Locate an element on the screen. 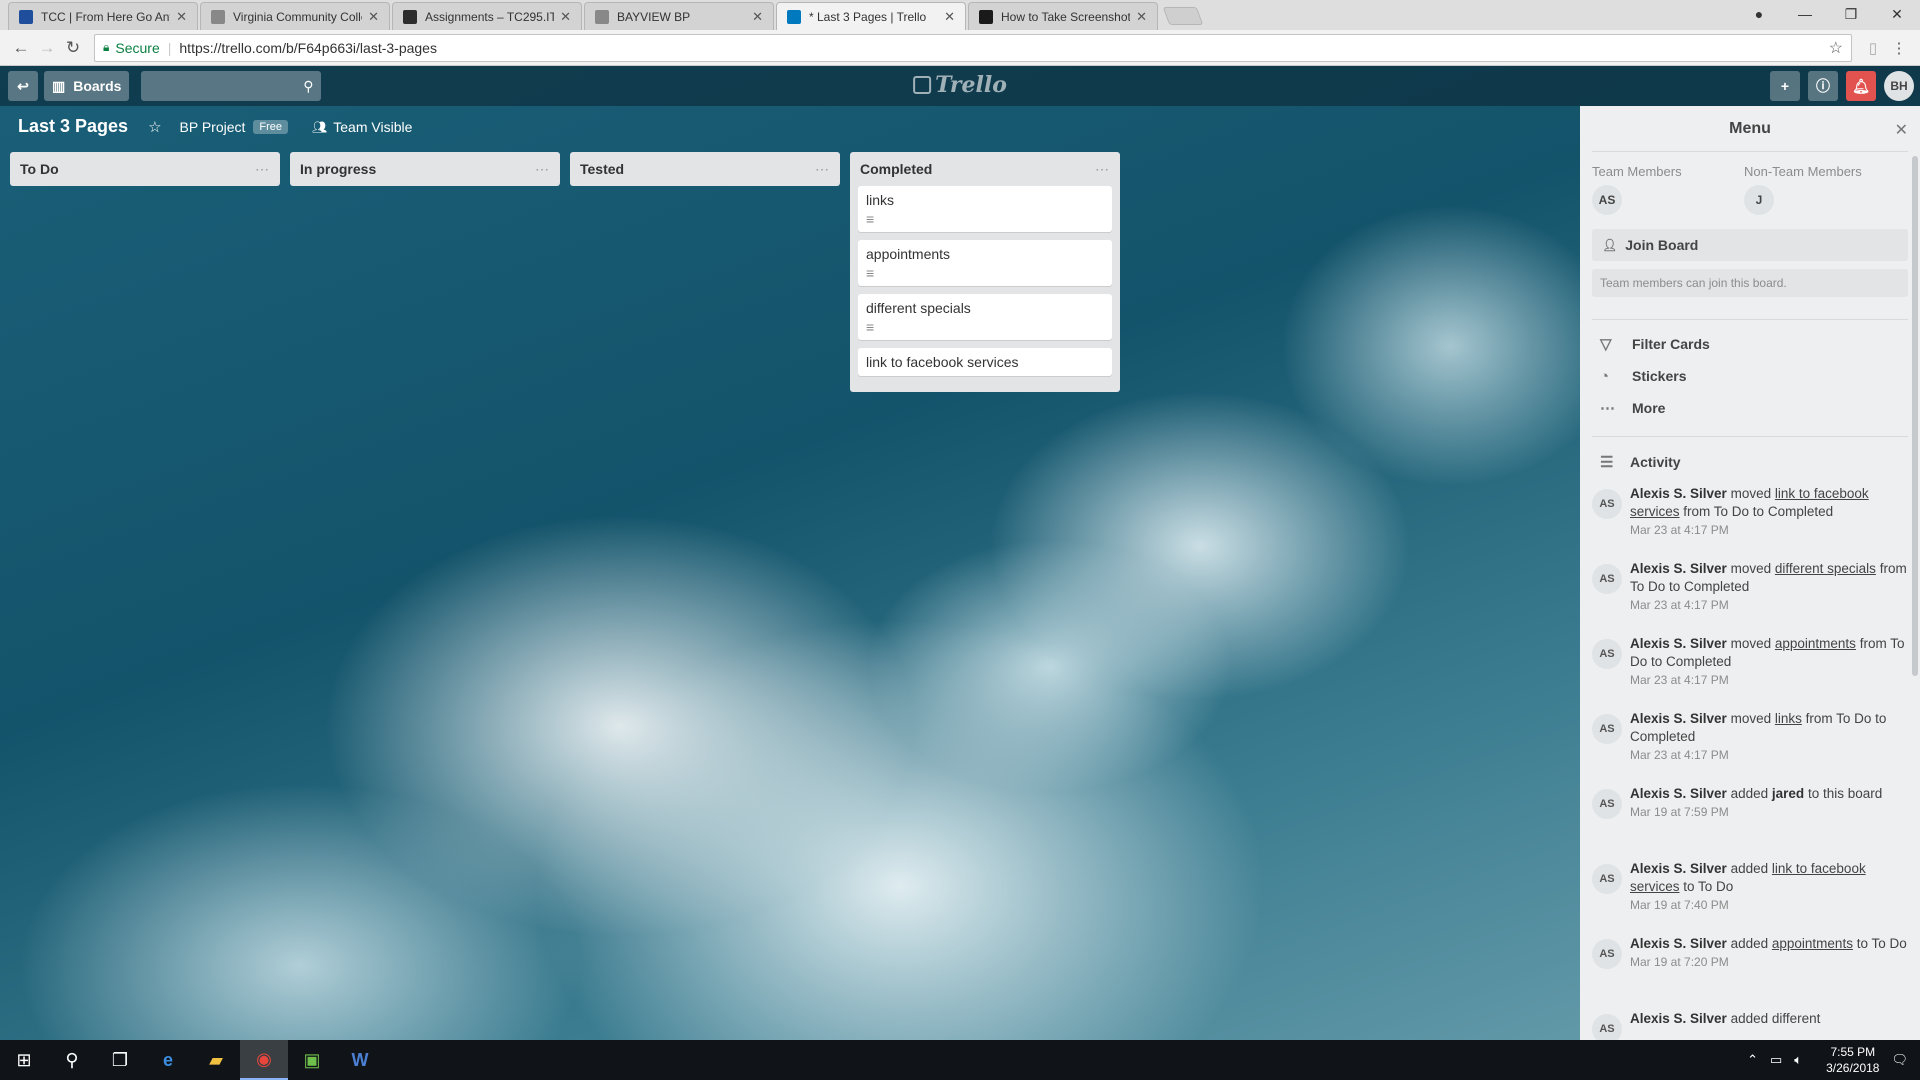  network-icon: ▭ is located at coordinates (1776, 1060).